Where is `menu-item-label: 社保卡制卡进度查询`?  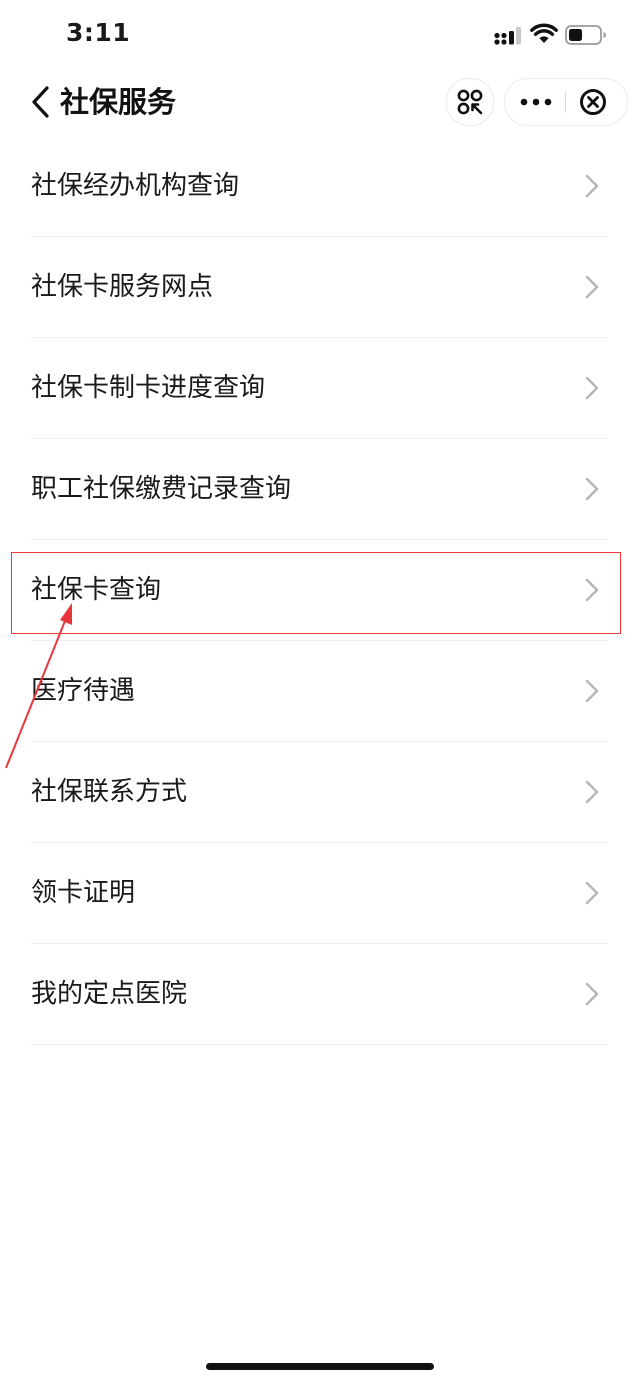 menu-item-label: 社保卡制卡进度查询 is located at coordinates (148, 388).